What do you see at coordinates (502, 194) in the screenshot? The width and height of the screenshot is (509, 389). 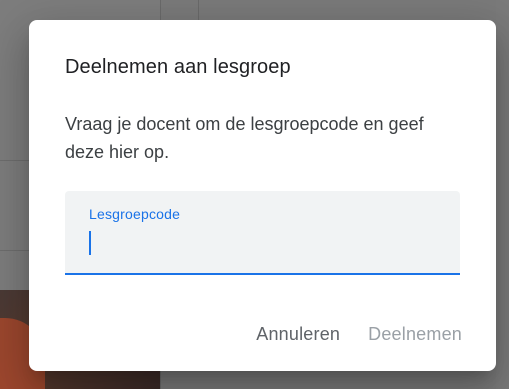 I see `background-panel` at bounding box center [502, 194].